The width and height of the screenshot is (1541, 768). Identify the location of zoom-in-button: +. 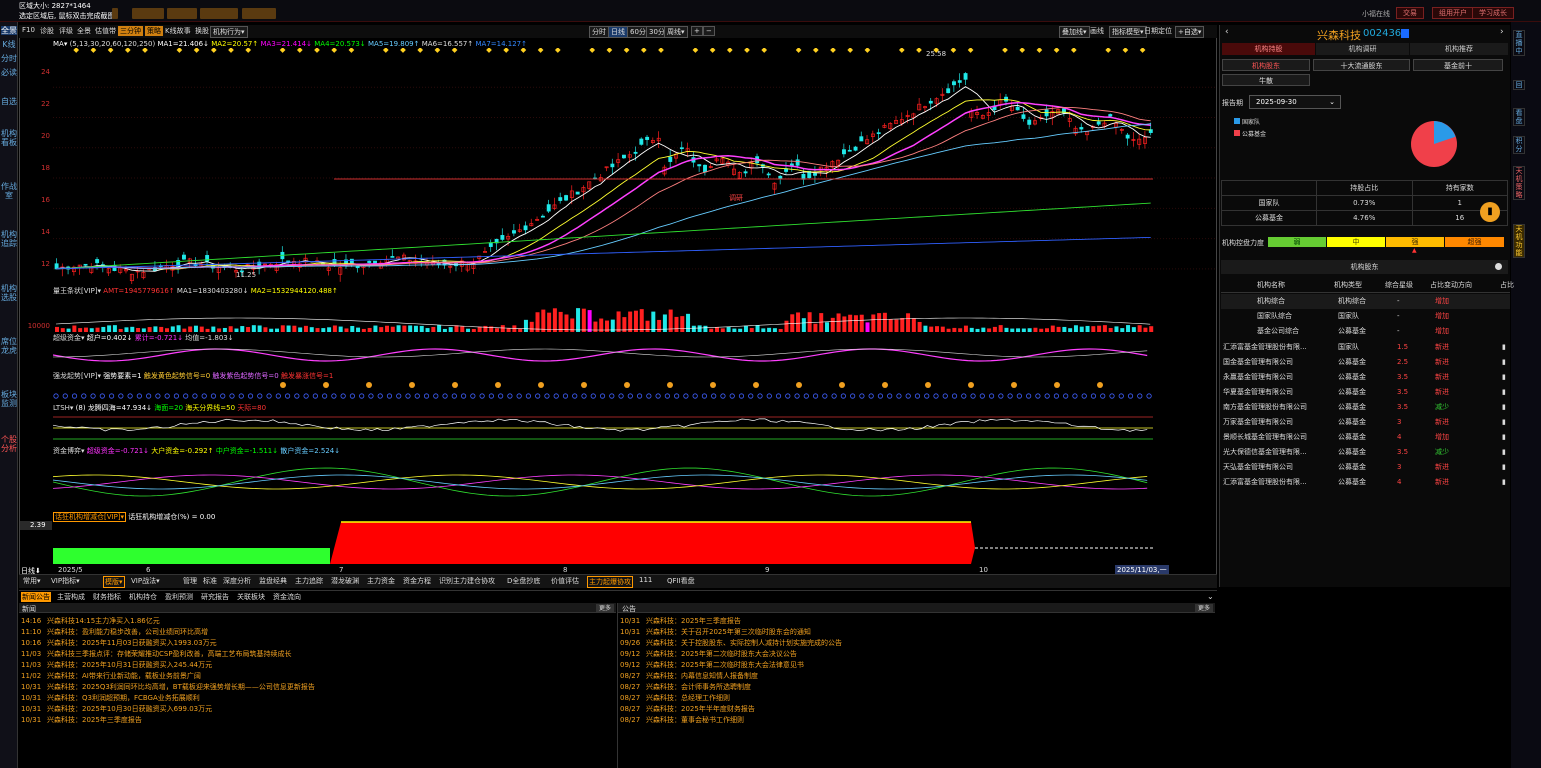
(697, 31).